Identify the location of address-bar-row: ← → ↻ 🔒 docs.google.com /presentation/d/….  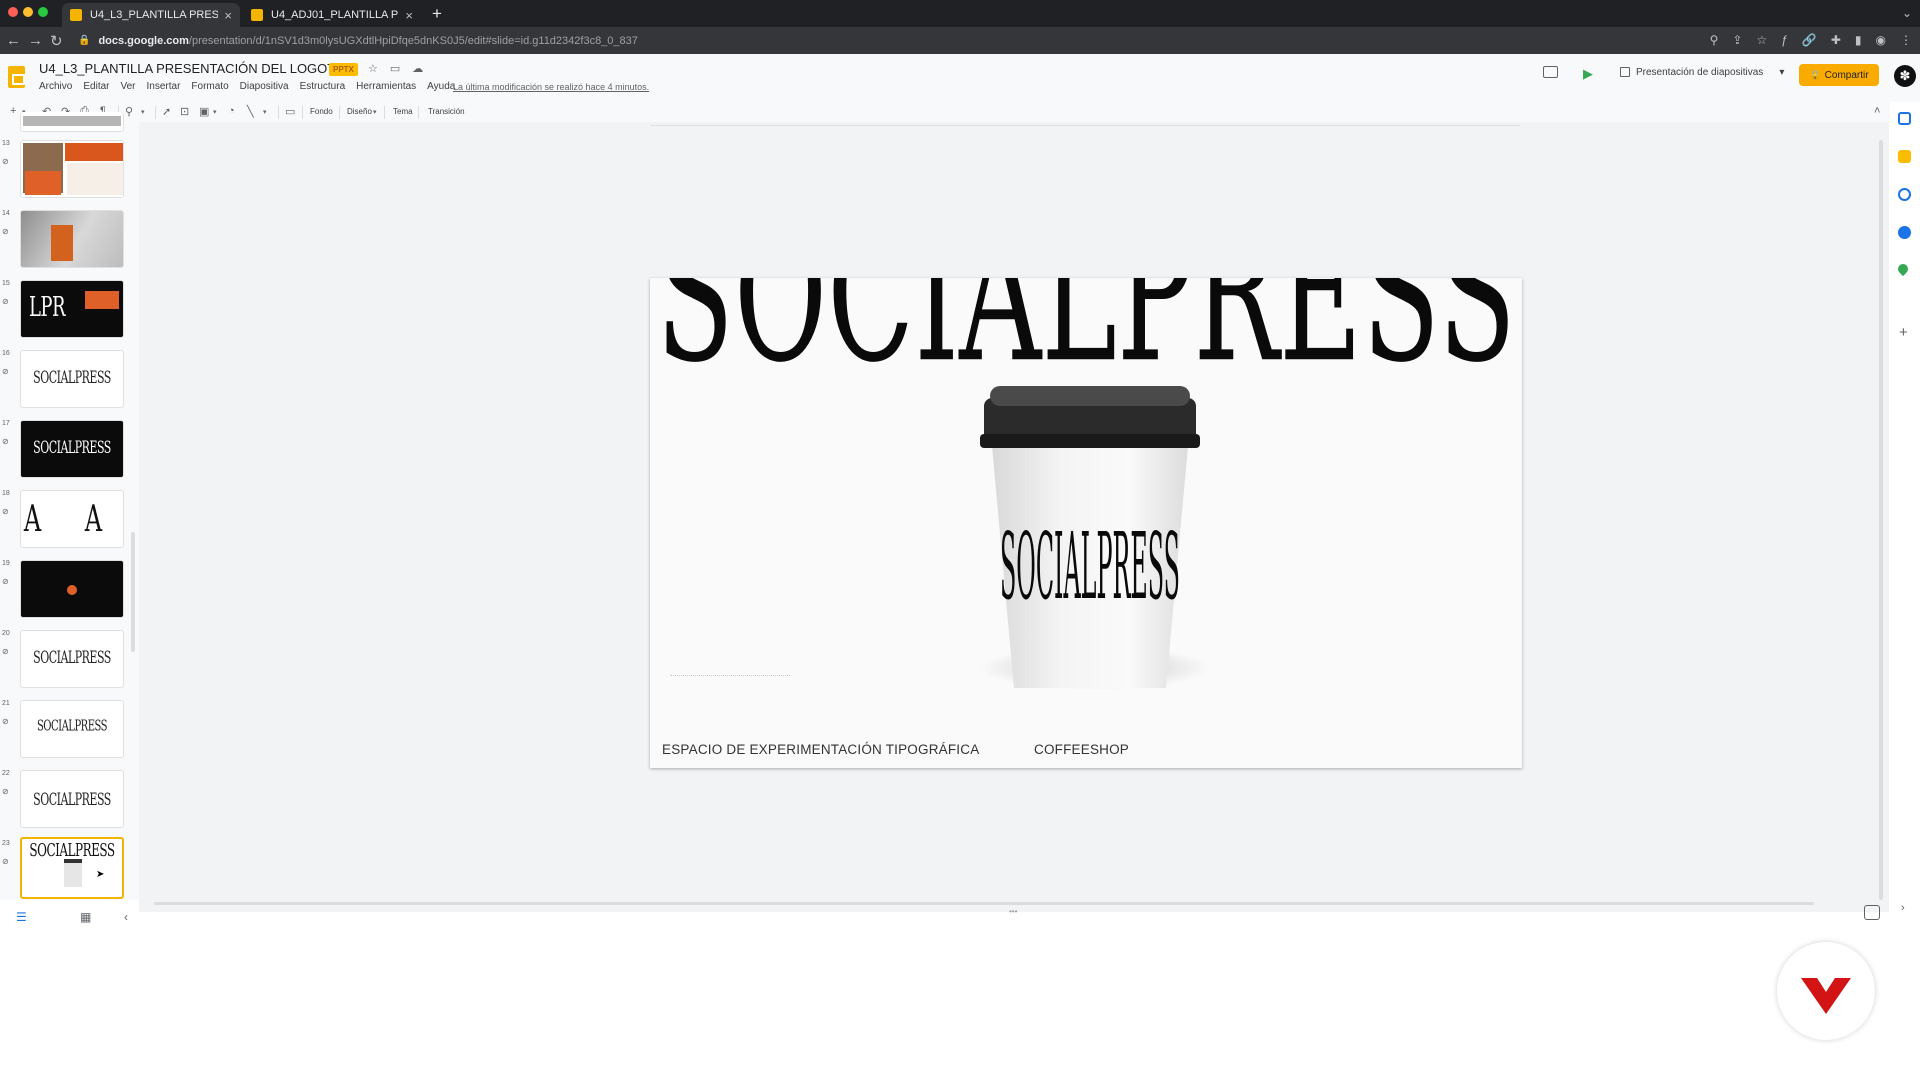
(960, 40).